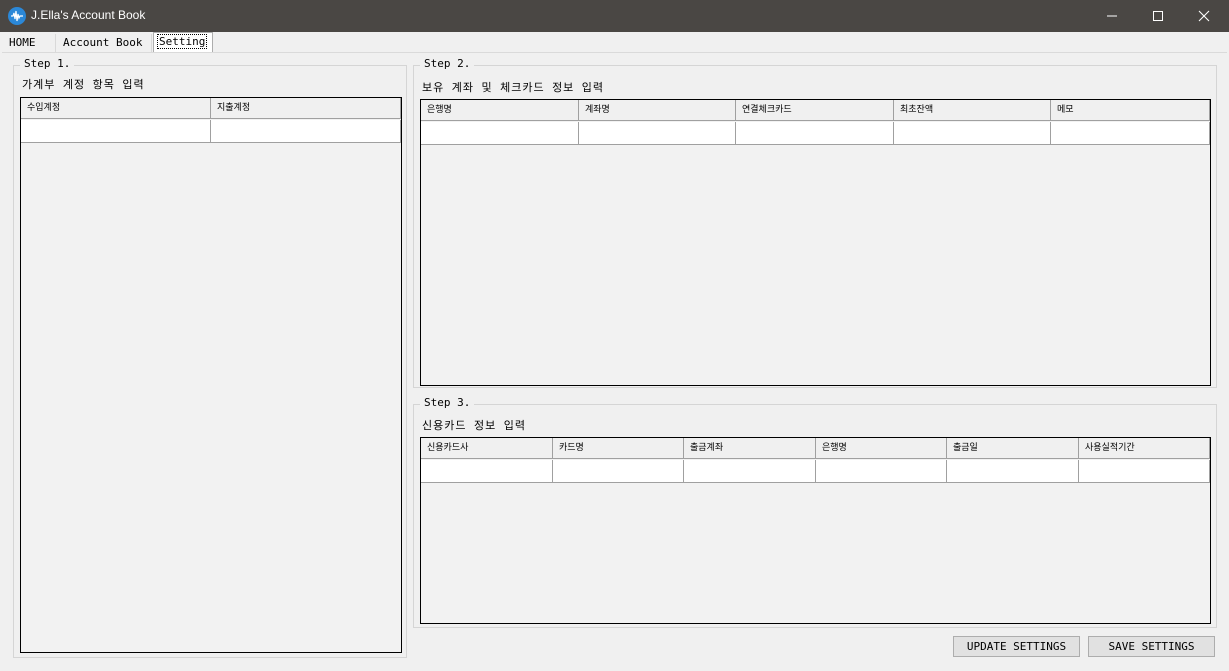 This screenshot has height=671, width=1229. What do you see at coordinates (1151, 646) in the screenshot?
I see `save-settings-button: SAVE SETTINGS` at bounding box center [1151, 646].